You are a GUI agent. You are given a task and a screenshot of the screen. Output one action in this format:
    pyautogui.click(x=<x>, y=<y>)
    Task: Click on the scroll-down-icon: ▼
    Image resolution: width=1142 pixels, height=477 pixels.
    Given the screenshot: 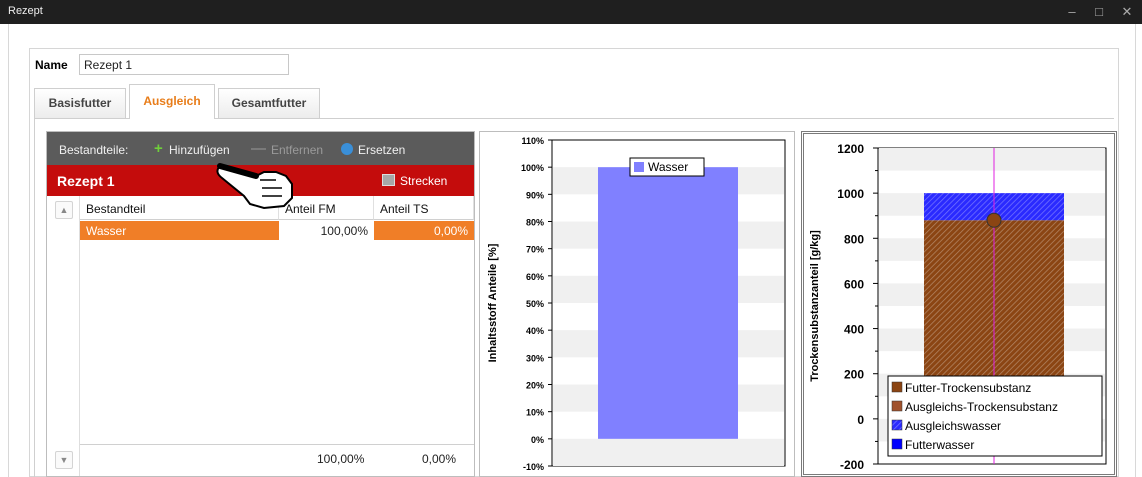 What is the action you would take?
    pyautogui.click(x=64, y=460)
    